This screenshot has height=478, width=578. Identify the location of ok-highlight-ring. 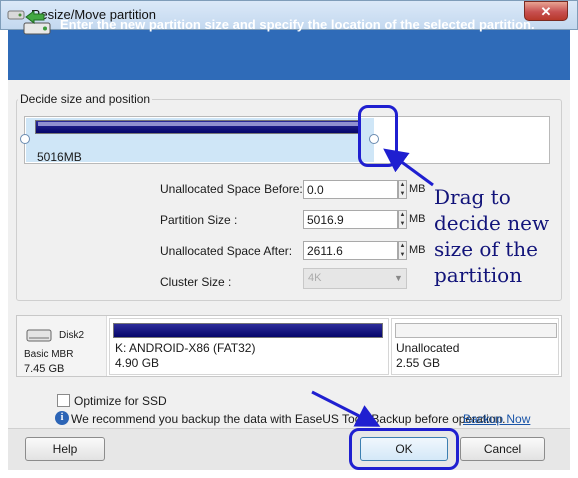
(404, 449).